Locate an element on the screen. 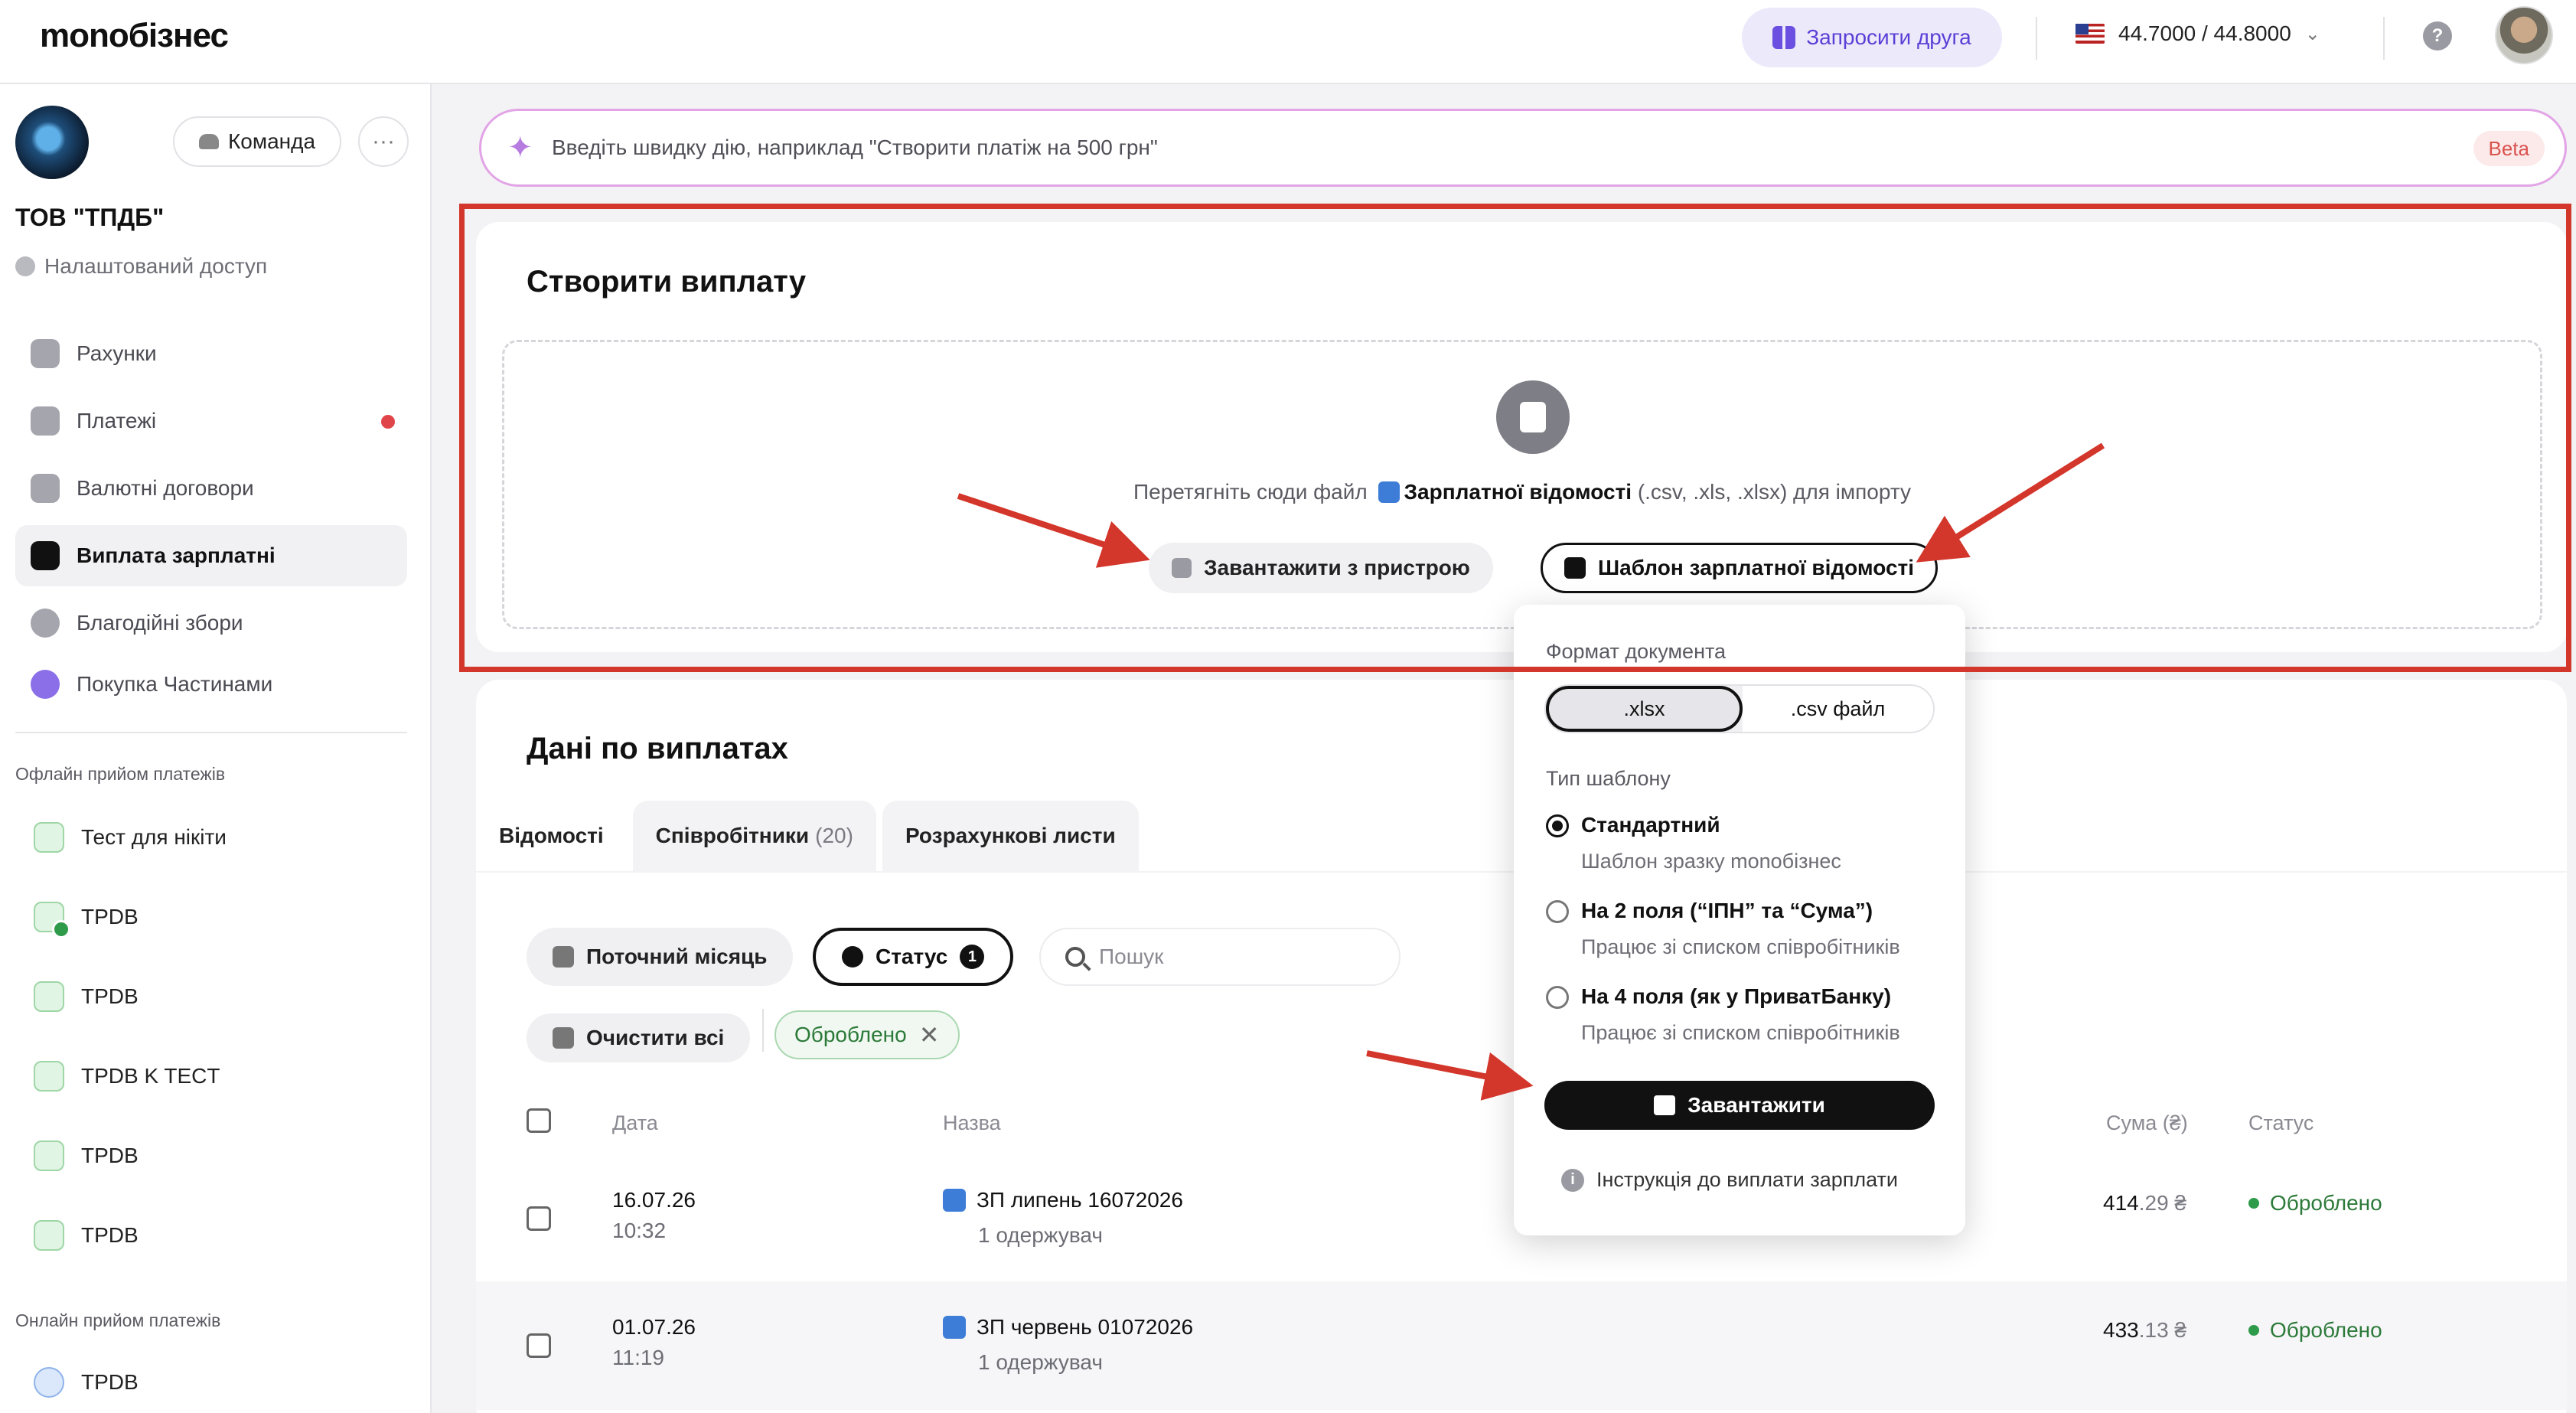  shop-label: TPDB K TECT is located at coordinates (150, 1076).